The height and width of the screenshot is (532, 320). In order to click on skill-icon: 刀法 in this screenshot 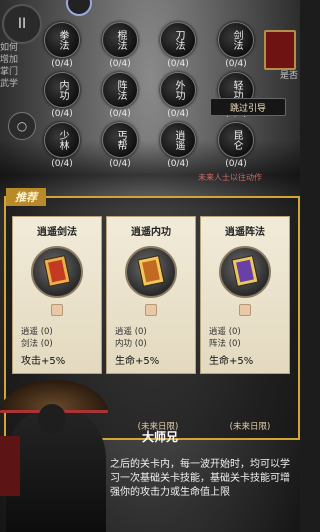, I will do `click(178, 40)`.